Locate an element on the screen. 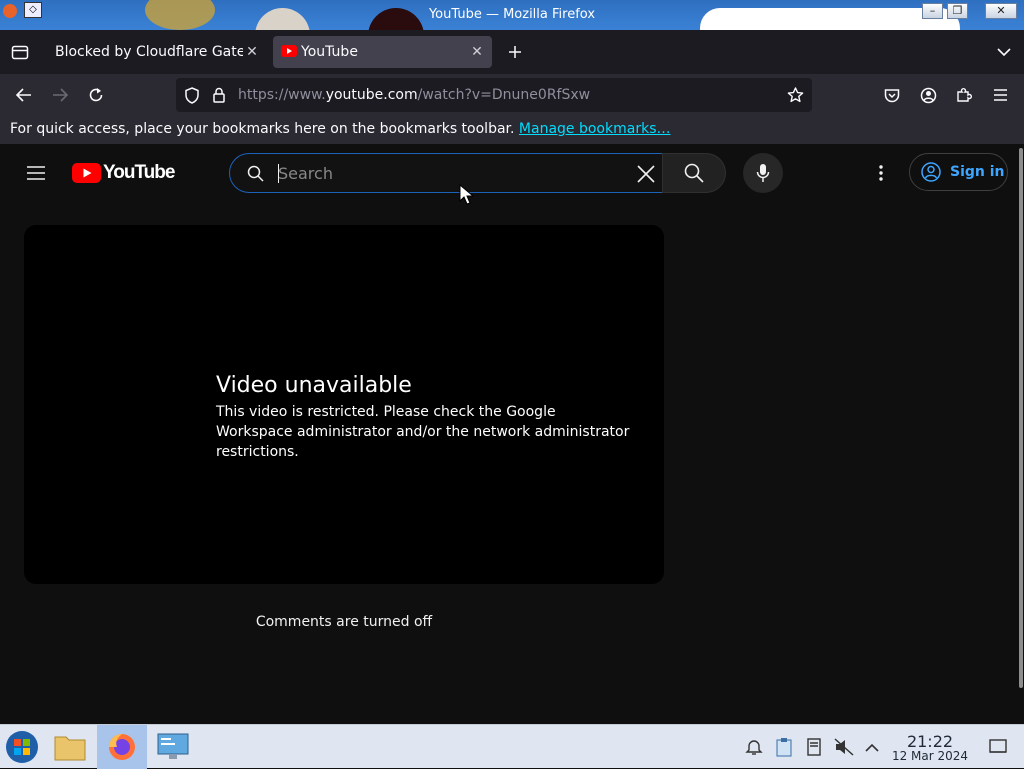 The height and width of the screenshot is (769, 1024). more-vertical-icon is located at coordinates (881, 173).